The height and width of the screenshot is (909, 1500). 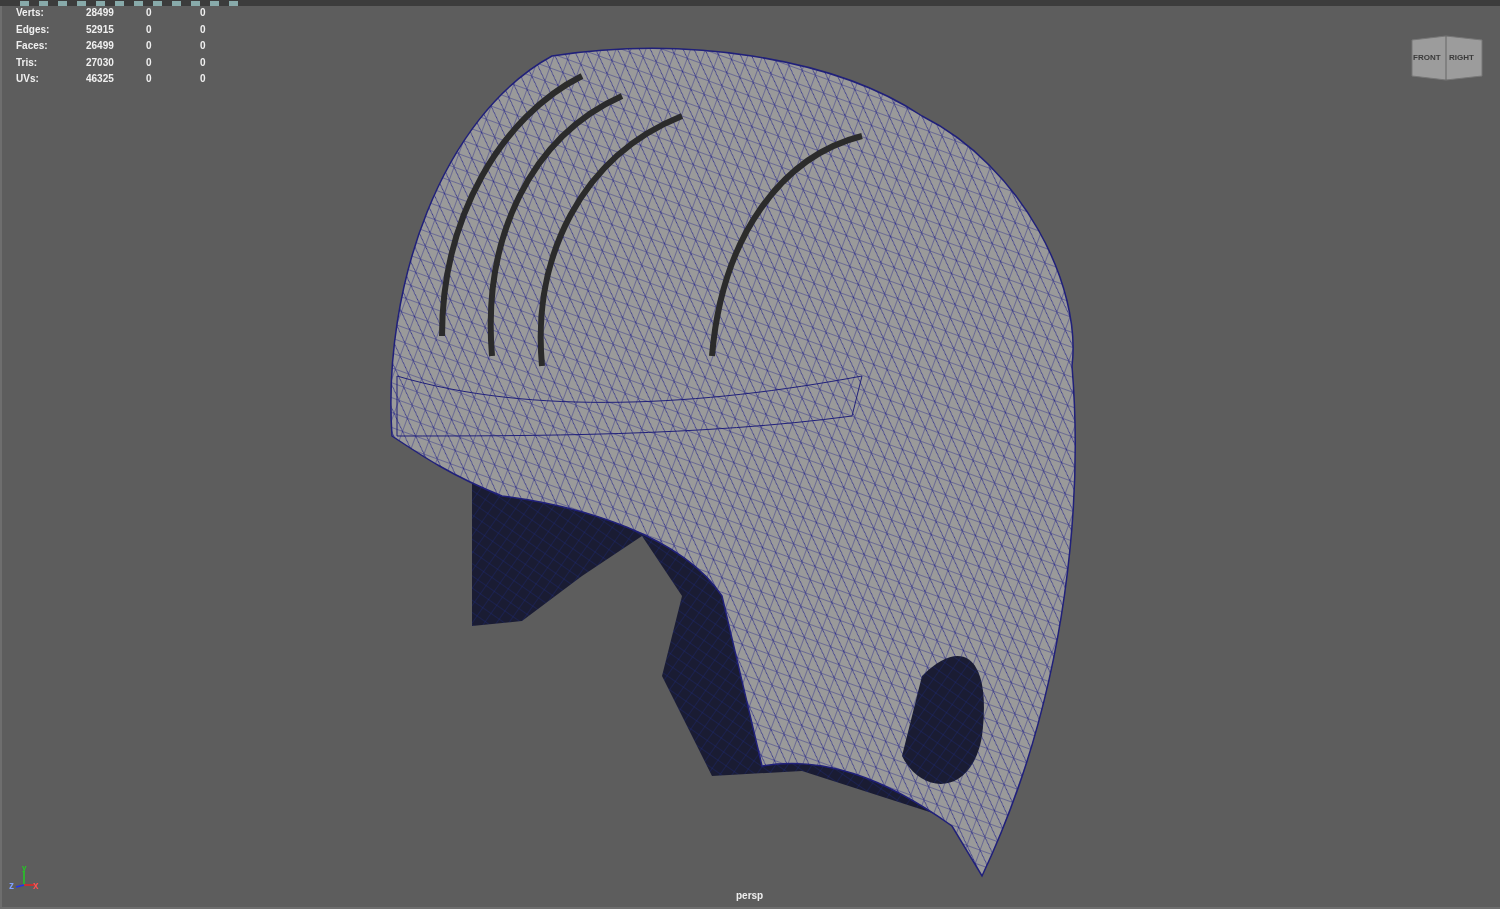 What do you see at coordinates (30, 13) in the screenshot?
I see `stat-label: Verts:` at bounding box center [30, 13].